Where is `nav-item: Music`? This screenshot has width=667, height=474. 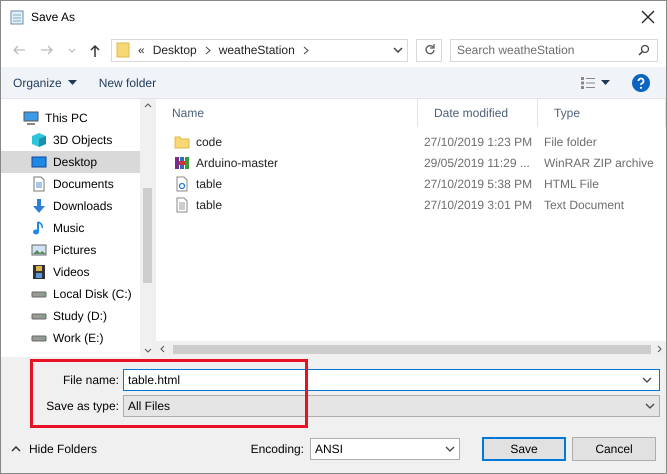 nav-item: Music is located at coordinates (70, 228).